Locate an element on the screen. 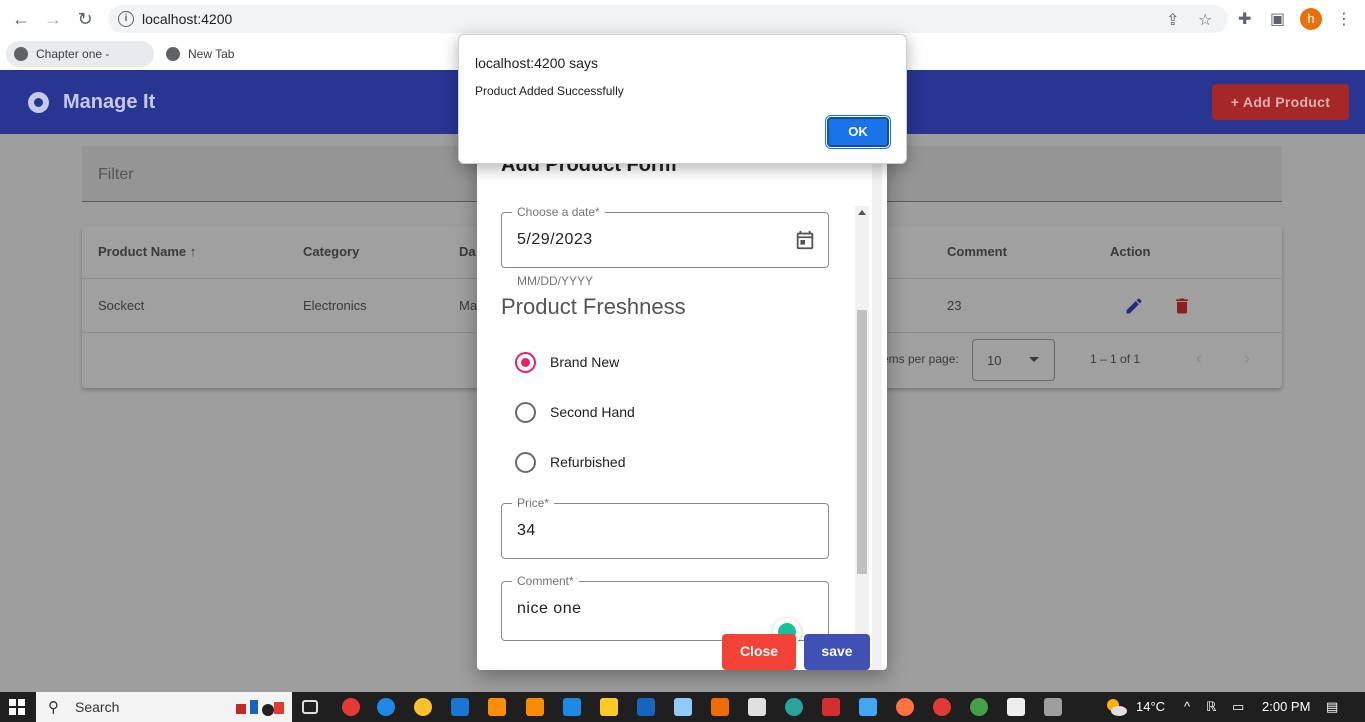  meet-icon: ▭ is located at coordinates (1238, 707).